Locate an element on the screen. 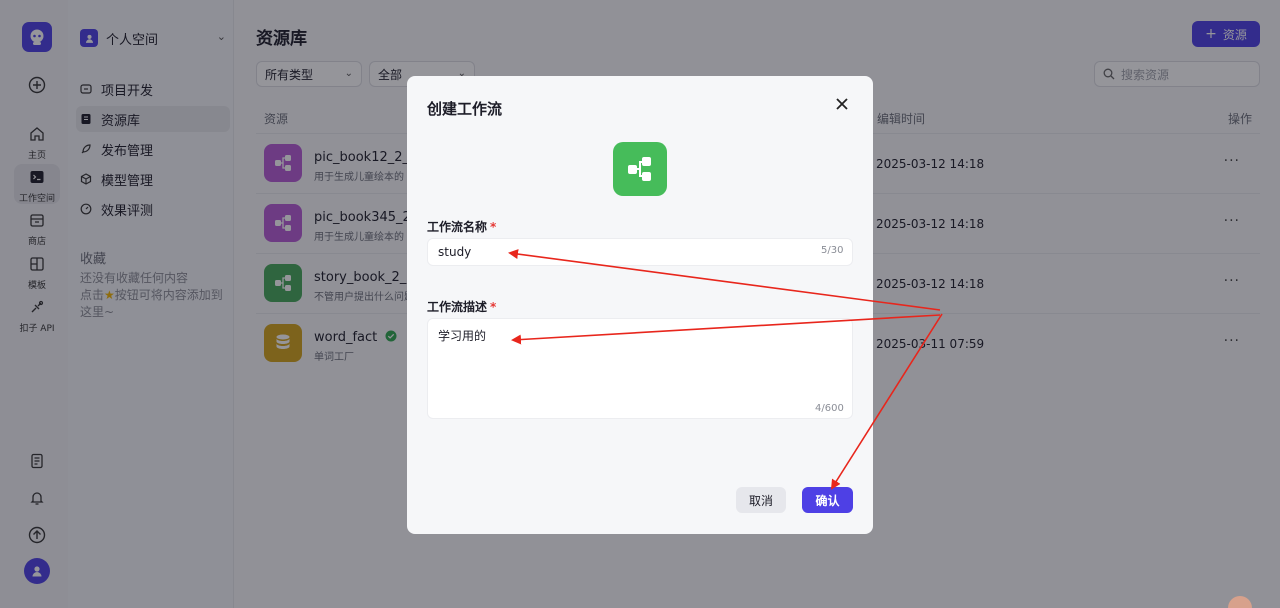  workflow-name-label: 工作流名称 * is located at coordinates (461, 226).